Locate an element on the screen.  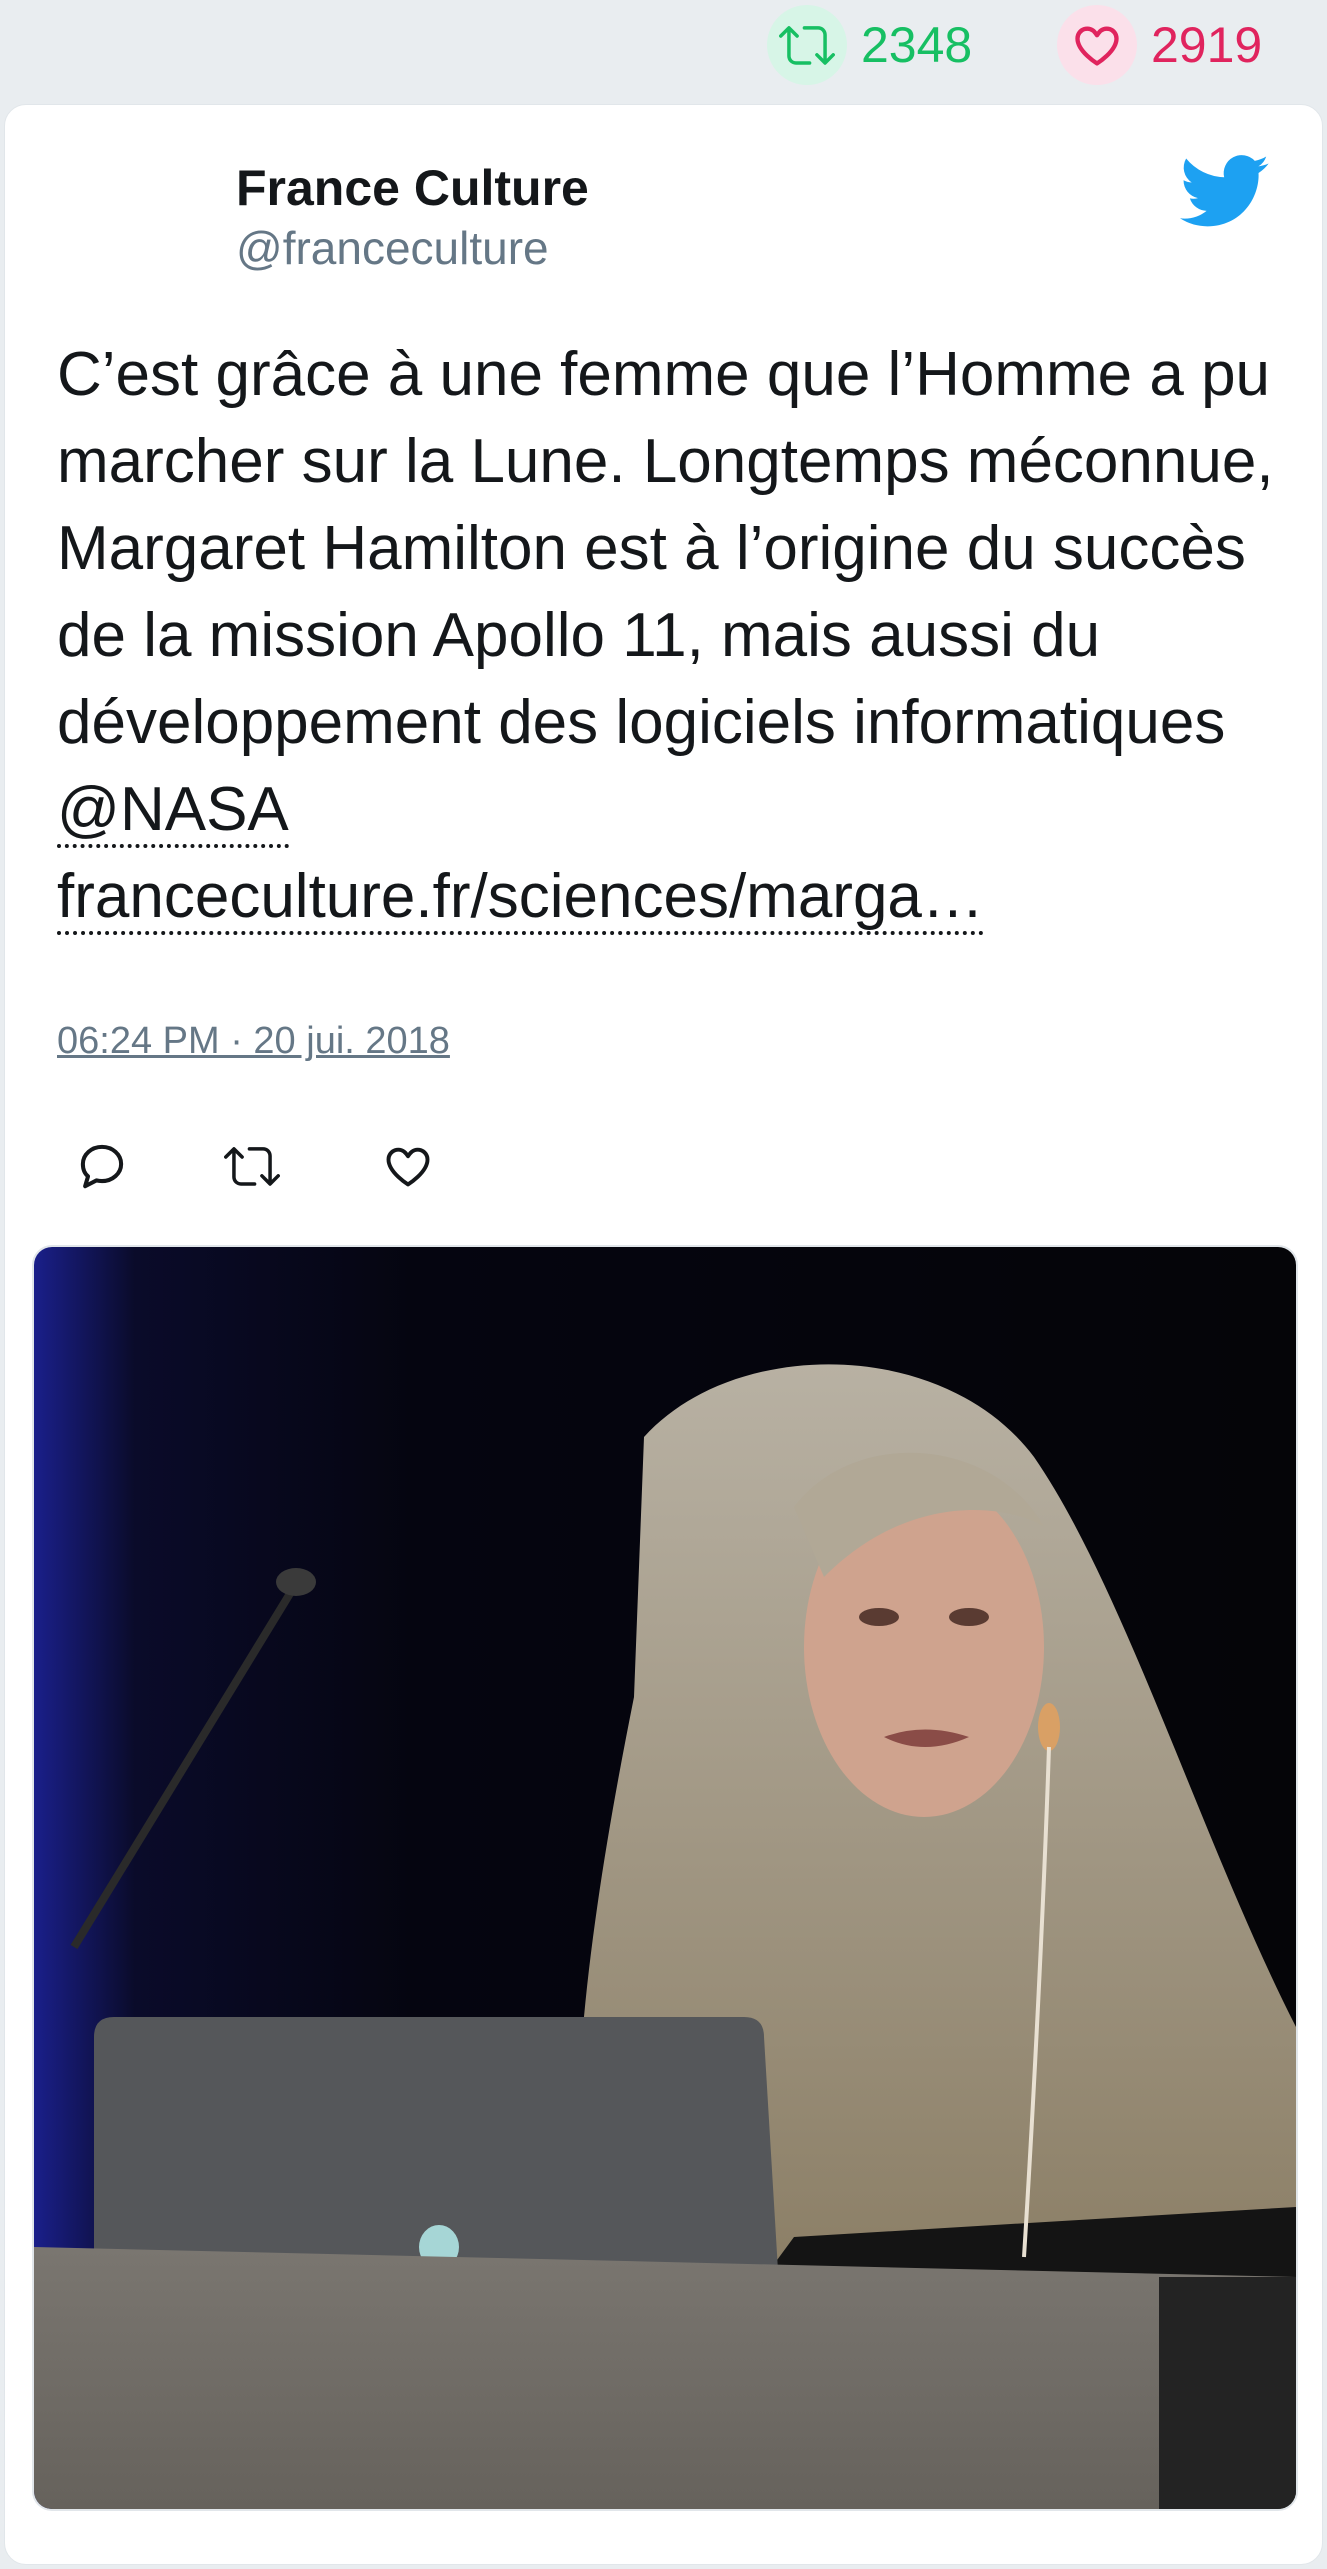
tweet-timestamp: 06:24 PM · 20 jui. 2018 is located at coordinates (253, 1041).